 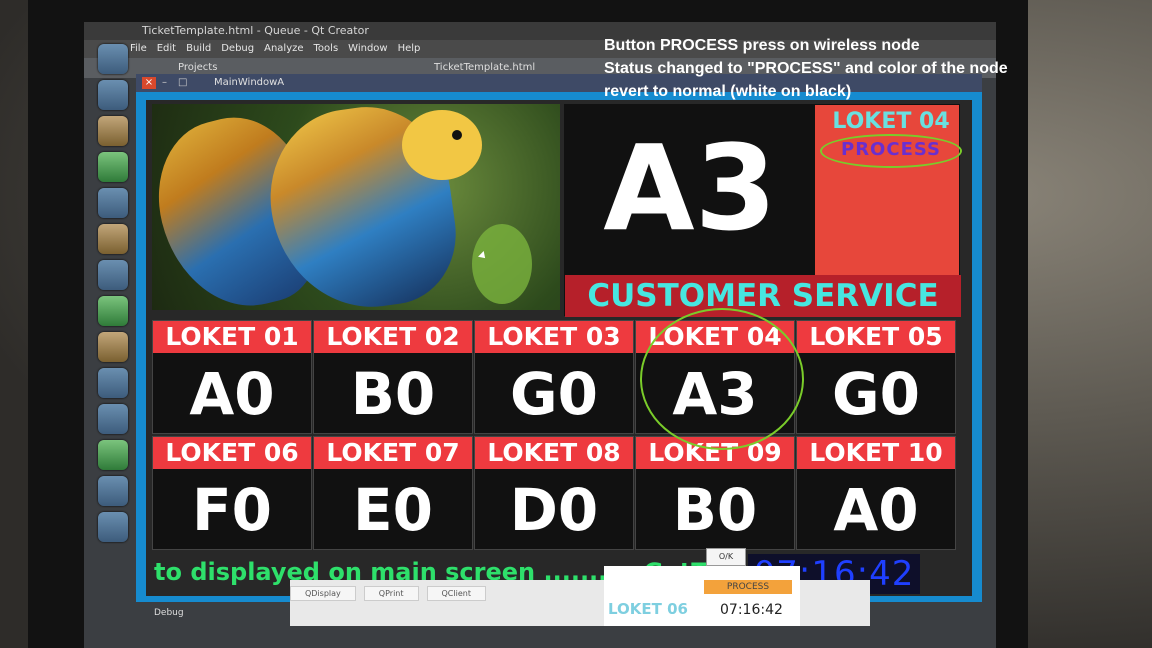 What do you see at coordinates (237, 49) in the screenshot?
I see `menu-debug: Debug` at bounding box center [237, 49].